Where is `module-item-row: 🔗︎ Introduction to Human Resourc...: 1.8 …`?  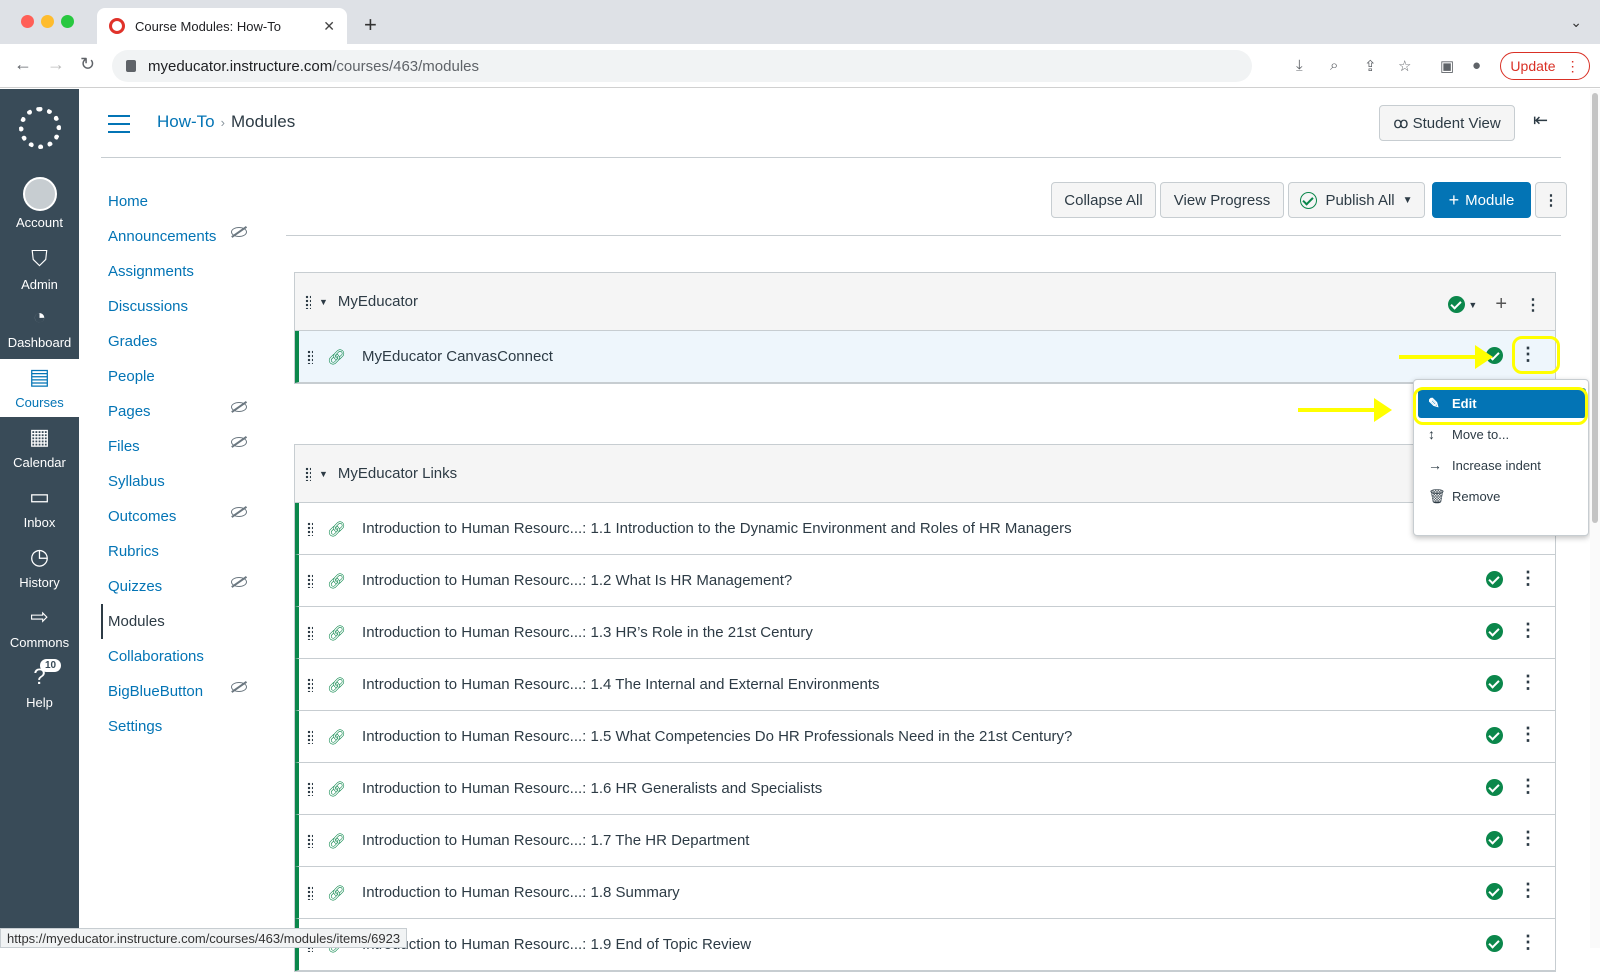 module-item-row: 🔗︎ Introduction to Human Resourc...: 1.8 … is located at coordinates (925, 893).